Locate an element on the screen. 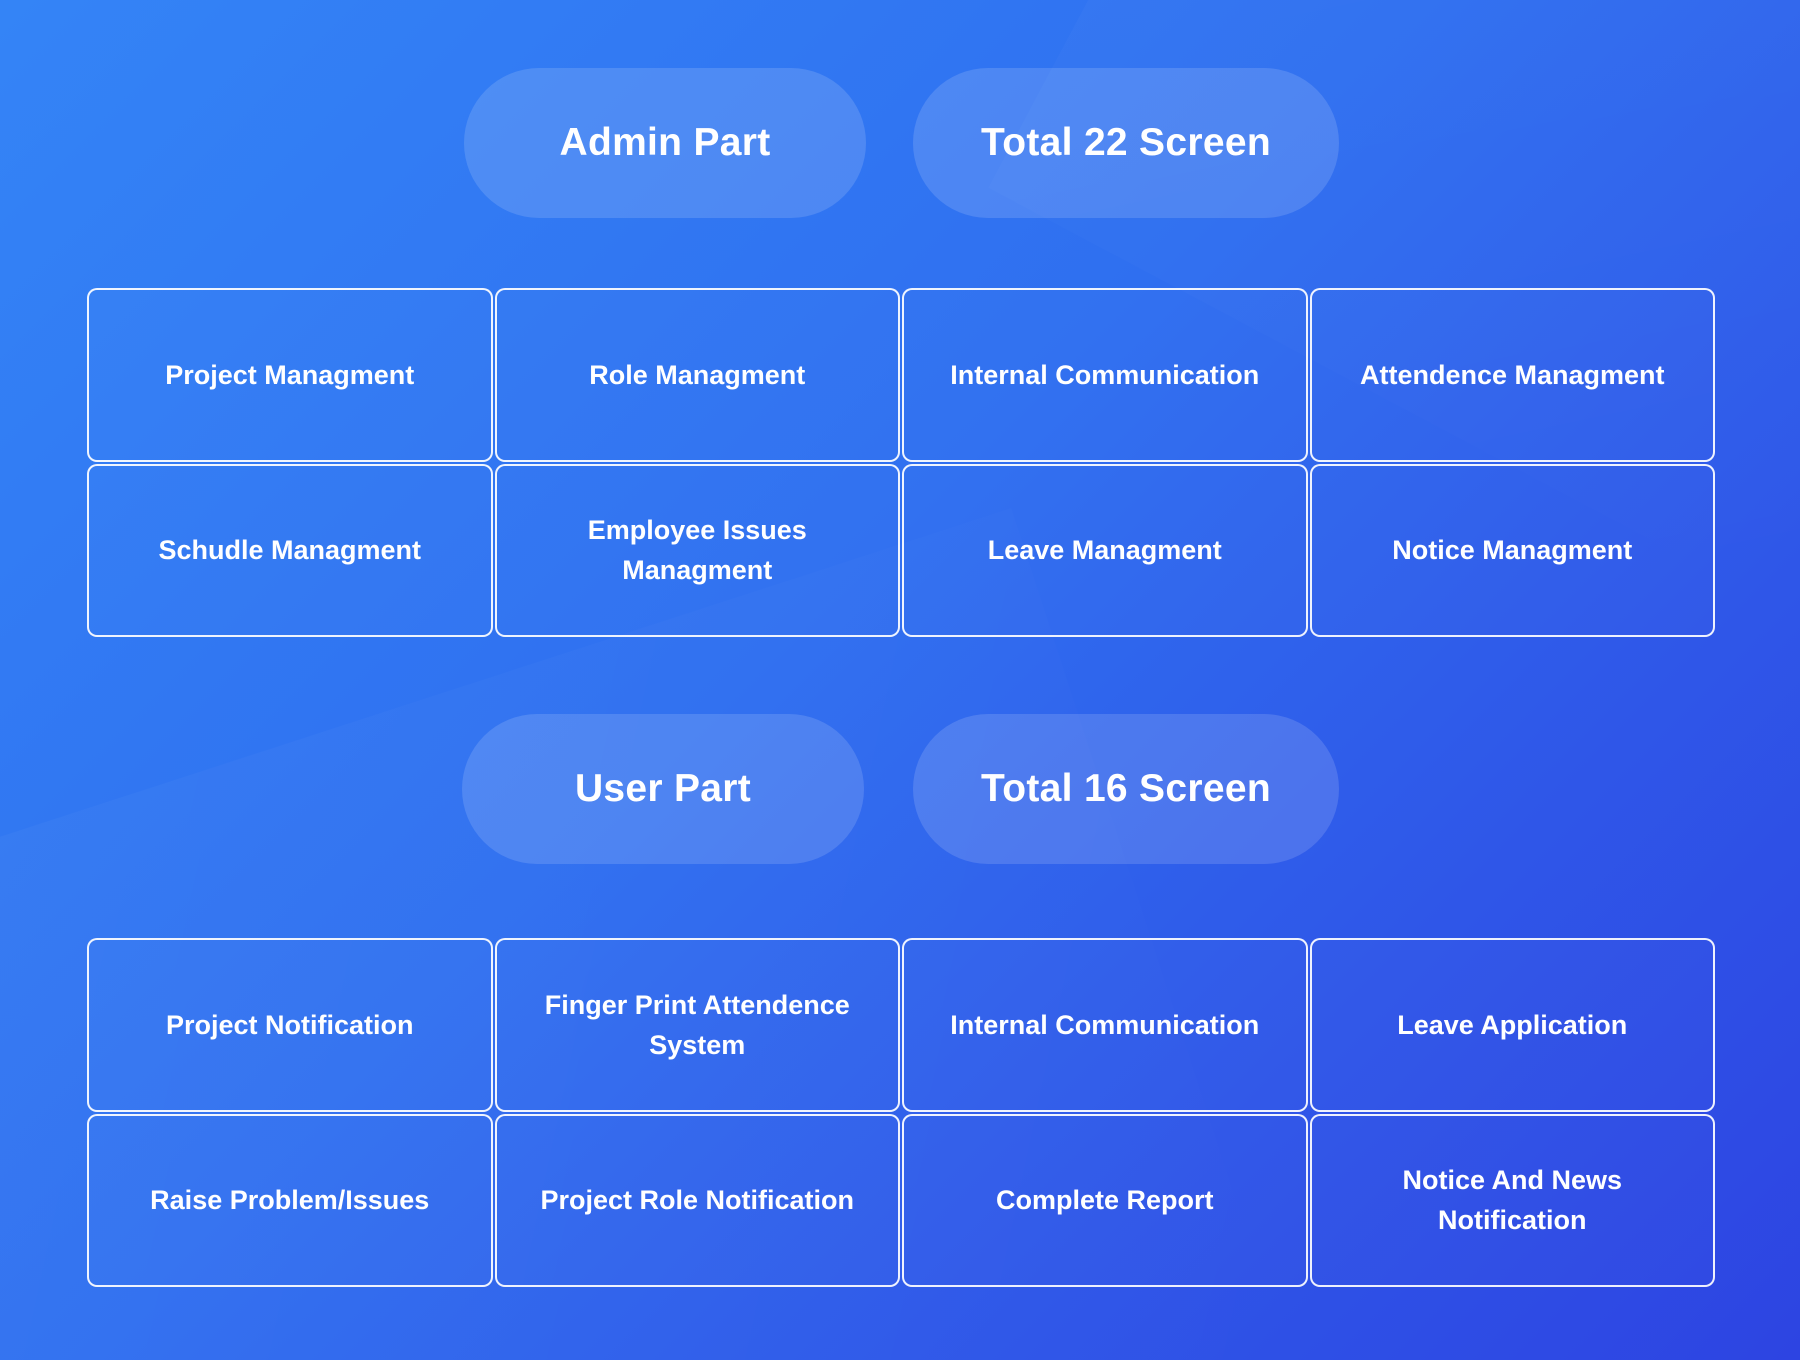 Image resolution: width=1800 pixels, height=1360 pixels. user-screen-label: Project Notification is located at coordinates (289, 1024).